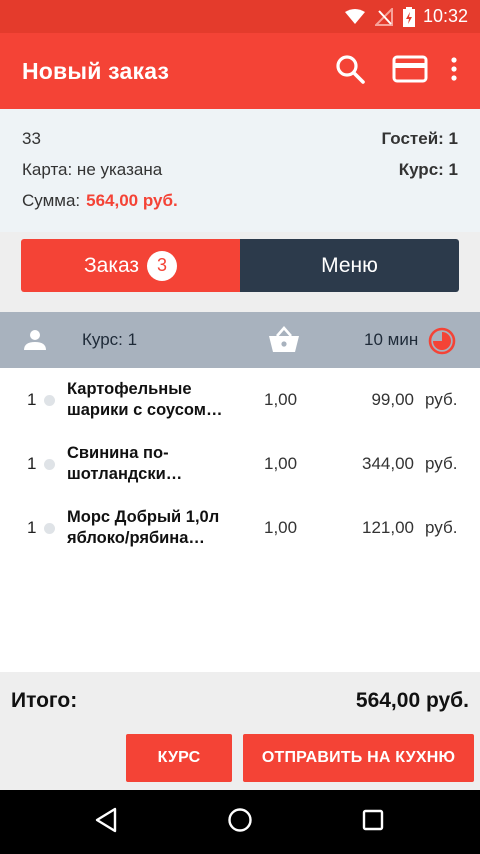 This screenshot has width=480, height=854. Describe the element at coordinates (31, 138) in the screenshot. I see `table-number: 33` at that location.